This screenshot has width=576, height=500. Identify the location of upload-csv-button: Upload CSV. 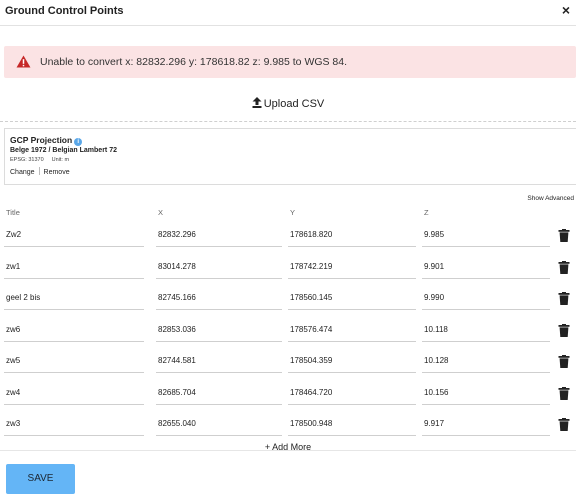
(288, 103).